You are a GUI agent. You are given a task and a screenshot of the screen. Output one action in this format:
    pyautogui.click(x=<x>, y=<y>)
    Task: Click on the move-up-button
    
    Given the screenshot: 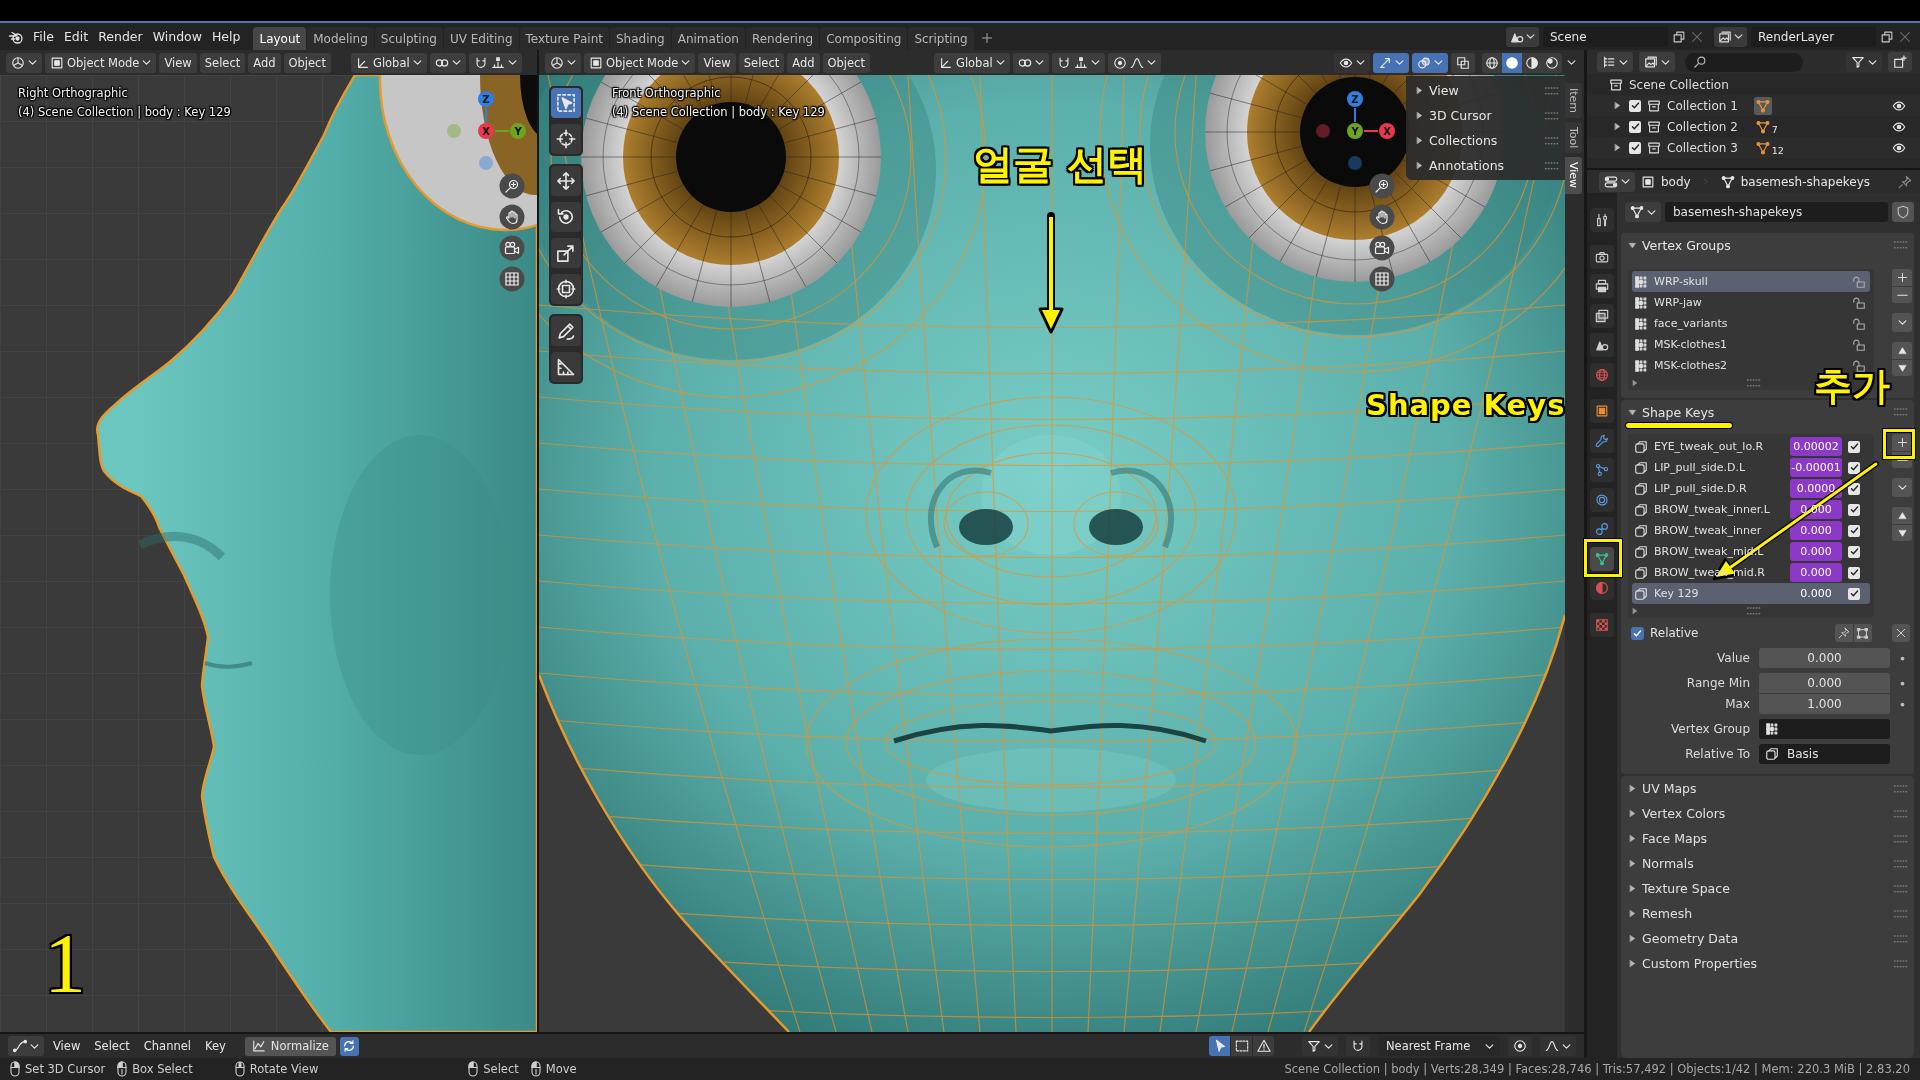 What is the action you would take?
    pyautogui.click(x=1902, y=350)
    